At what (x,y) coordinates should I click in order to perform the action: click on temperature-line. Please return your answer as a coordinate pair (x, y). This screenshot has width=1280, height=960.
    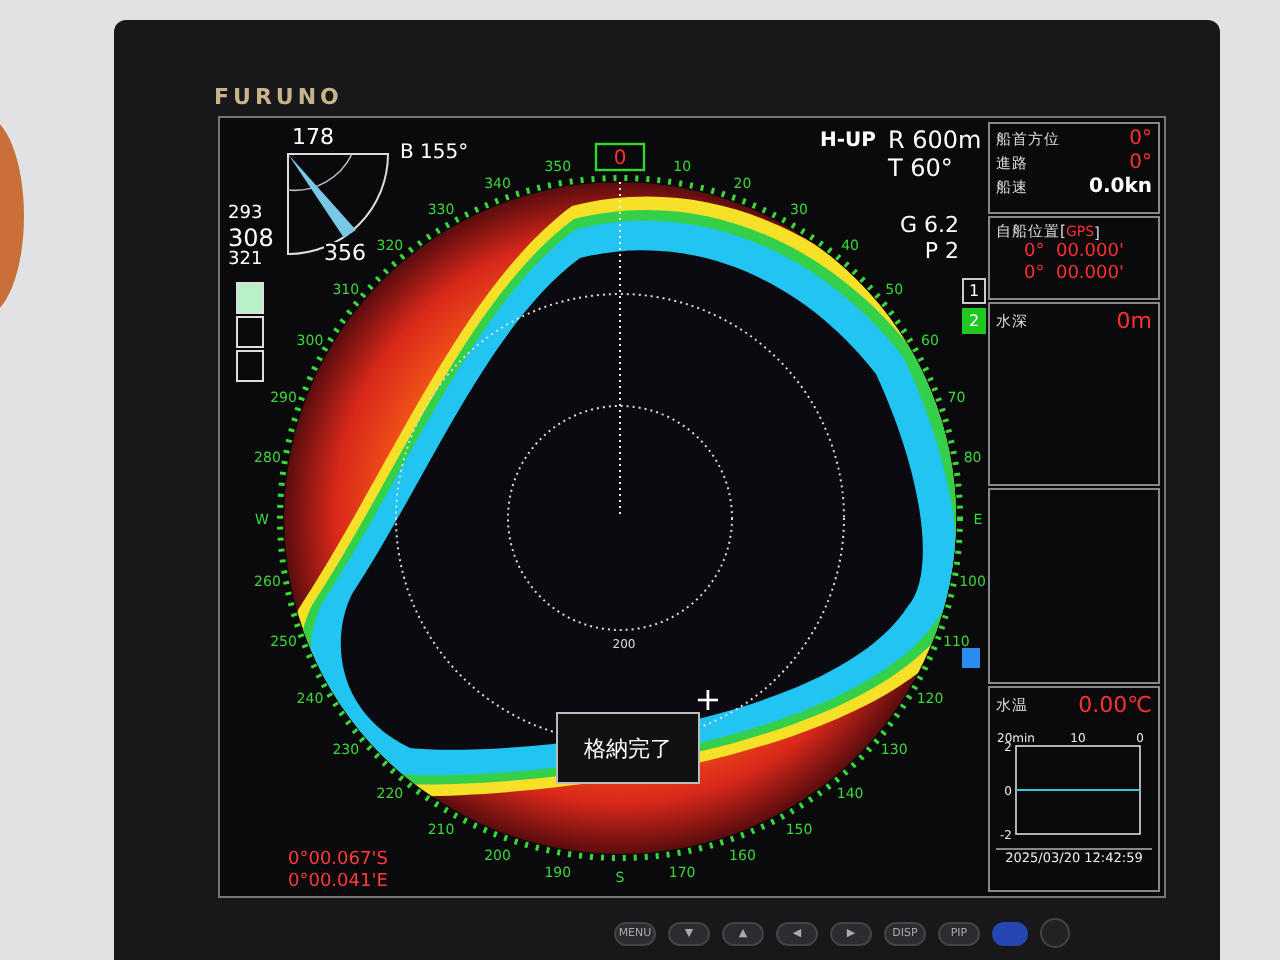
    Looking at the image, I should click on (1078, 790).